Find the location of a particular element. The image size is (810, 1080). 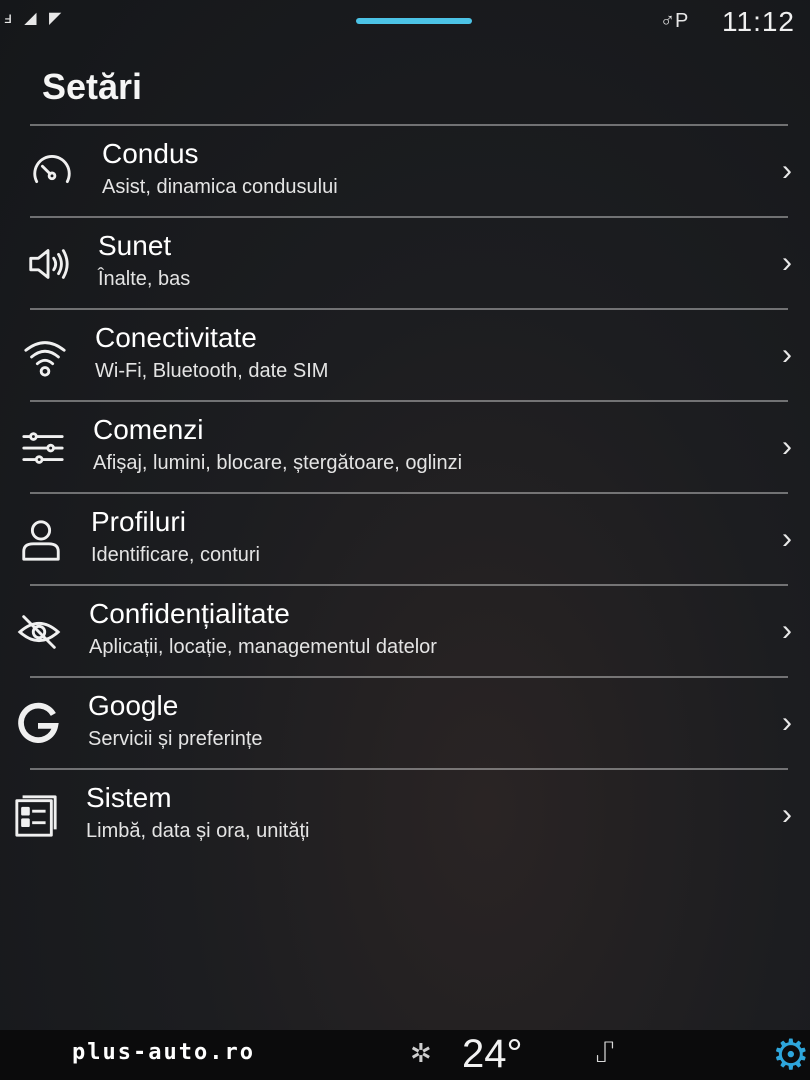

sliders-icon is located at coordinates (43, 448).